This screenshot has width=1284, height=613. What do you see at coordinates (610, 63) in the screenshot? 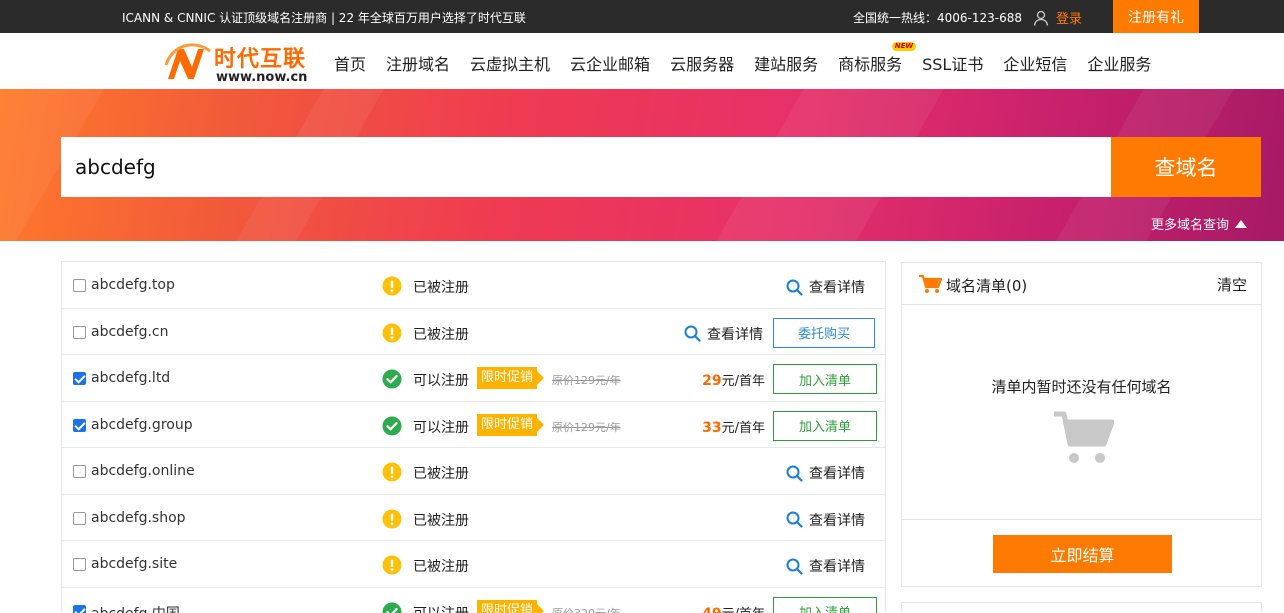
I see `nav-email: 云企业邮箱` at bounding box center [610, 63].